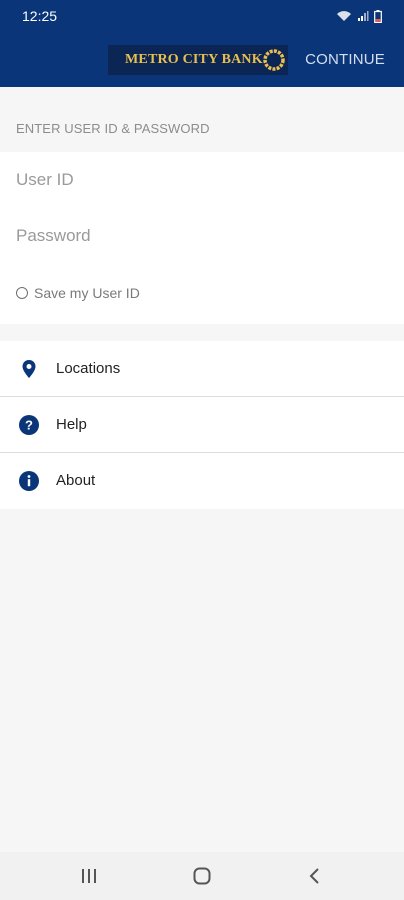 This screenshot has width=404, height=900. Describe the element at coordinates (29, 481) in the screenshot. I see `info-circle-icon` at that location.